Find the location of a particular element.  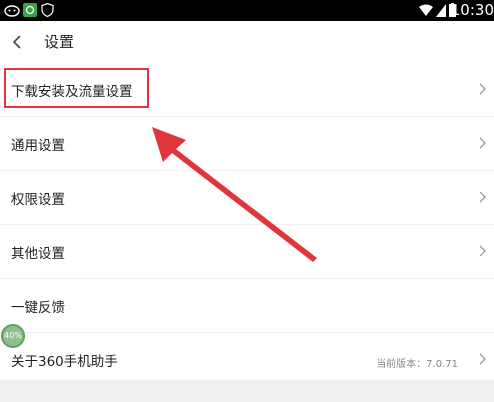

settings-item-label: 下载安装及流量设置 is located at coordinates (72, 92).